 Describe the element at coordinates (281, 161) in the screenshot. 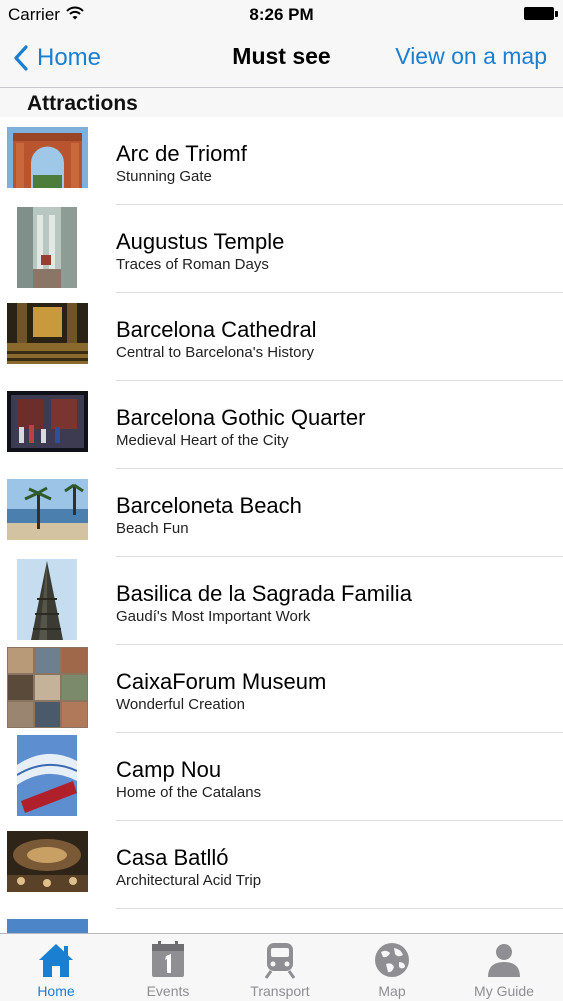

I see `list-item: Arc de Triomf Stunning Gate` at that location.